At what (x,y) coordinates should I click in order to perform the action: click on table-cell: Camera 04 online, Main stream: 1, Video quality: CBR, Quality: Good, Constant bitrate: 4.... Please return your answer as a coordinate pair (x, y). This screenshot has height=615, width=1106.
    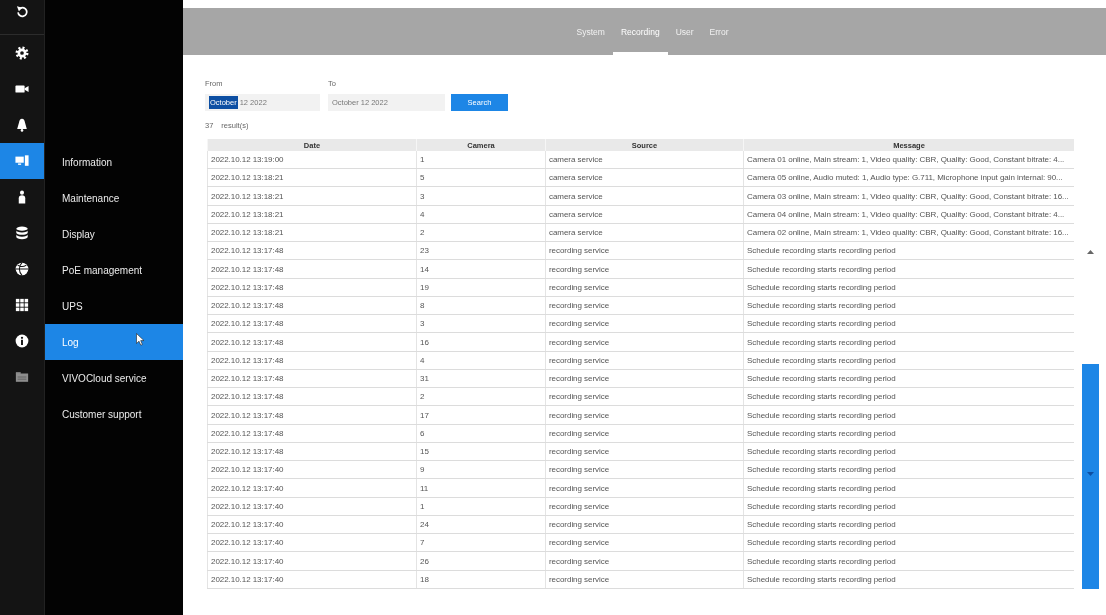
    Looking at the image, I should click on (908, 214).